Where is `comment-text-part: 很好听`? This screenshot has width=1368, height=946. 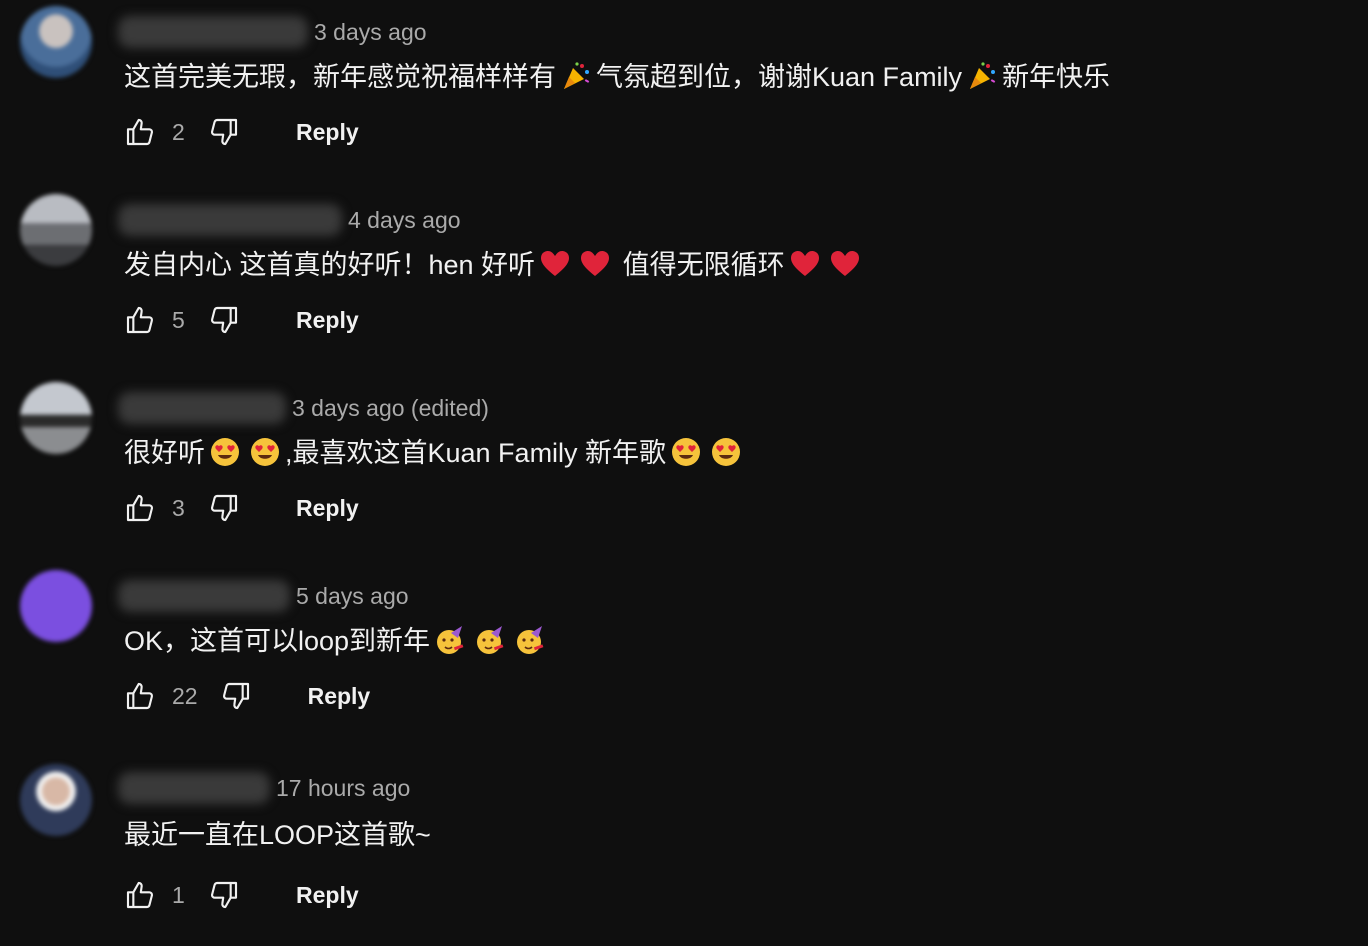
comment-text-part: 很好听 is located at coordinates (164, 453).